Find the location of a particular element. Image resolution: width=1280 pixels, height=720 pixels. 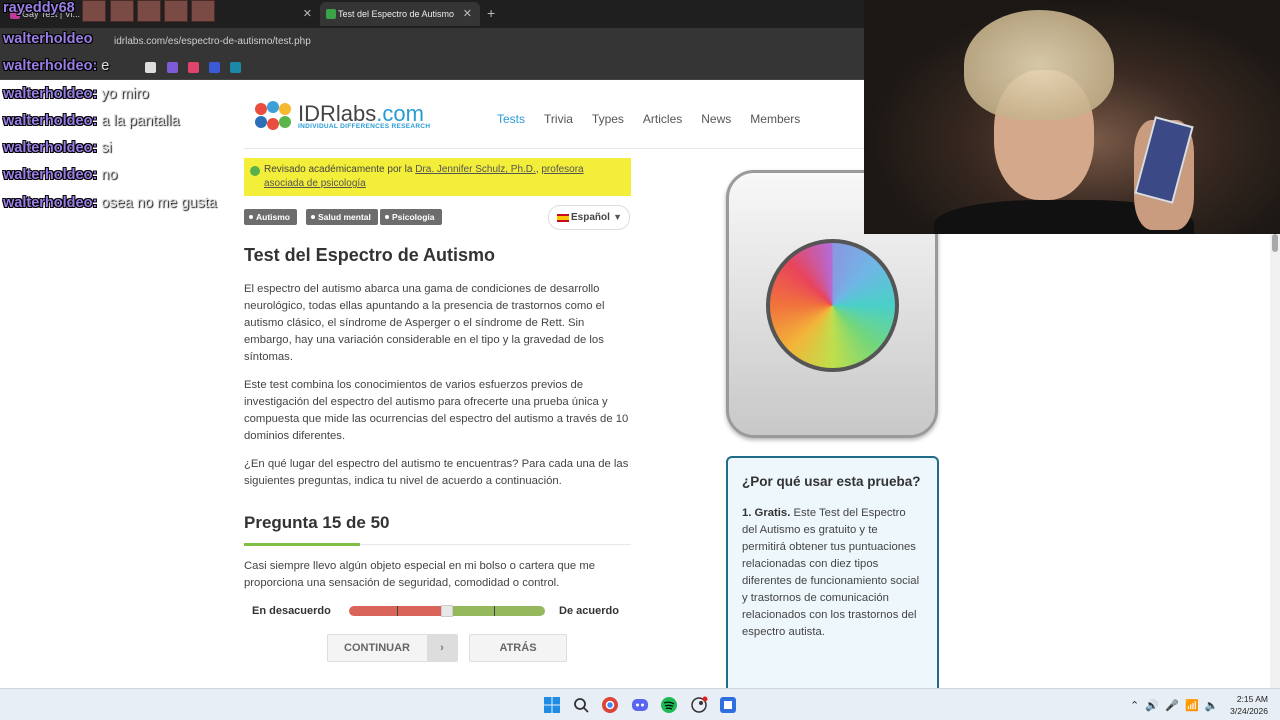

nav-news: News is located at coordinates (716, 119).